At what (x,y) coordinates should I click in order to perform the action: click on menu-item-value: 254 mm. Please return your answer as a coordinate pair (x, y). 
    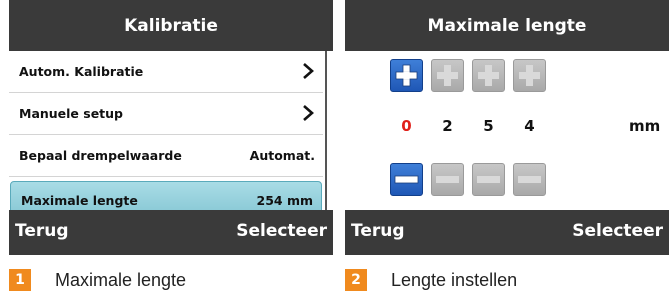
    Looking at the image, I should click on (285, 200).